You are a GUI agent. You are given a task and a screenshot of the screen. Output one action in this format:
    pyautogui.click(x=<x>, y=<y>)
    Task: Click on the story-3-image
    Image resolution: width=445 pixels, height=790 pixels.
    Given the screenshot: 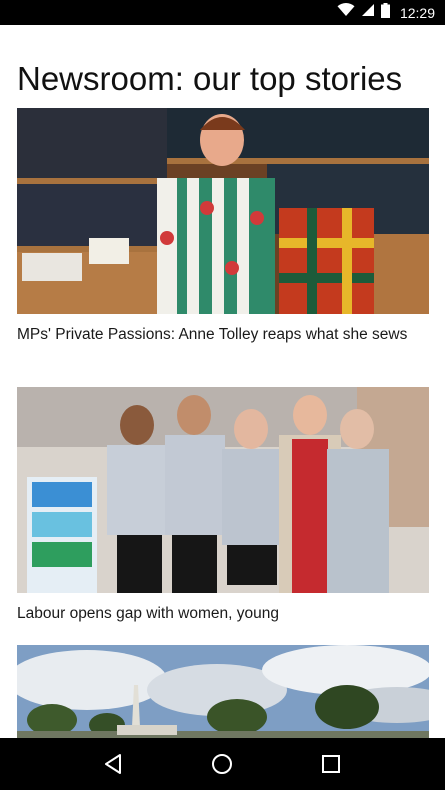 What is the action you would take?
    pyautogui.click(x=223, y=691)
    